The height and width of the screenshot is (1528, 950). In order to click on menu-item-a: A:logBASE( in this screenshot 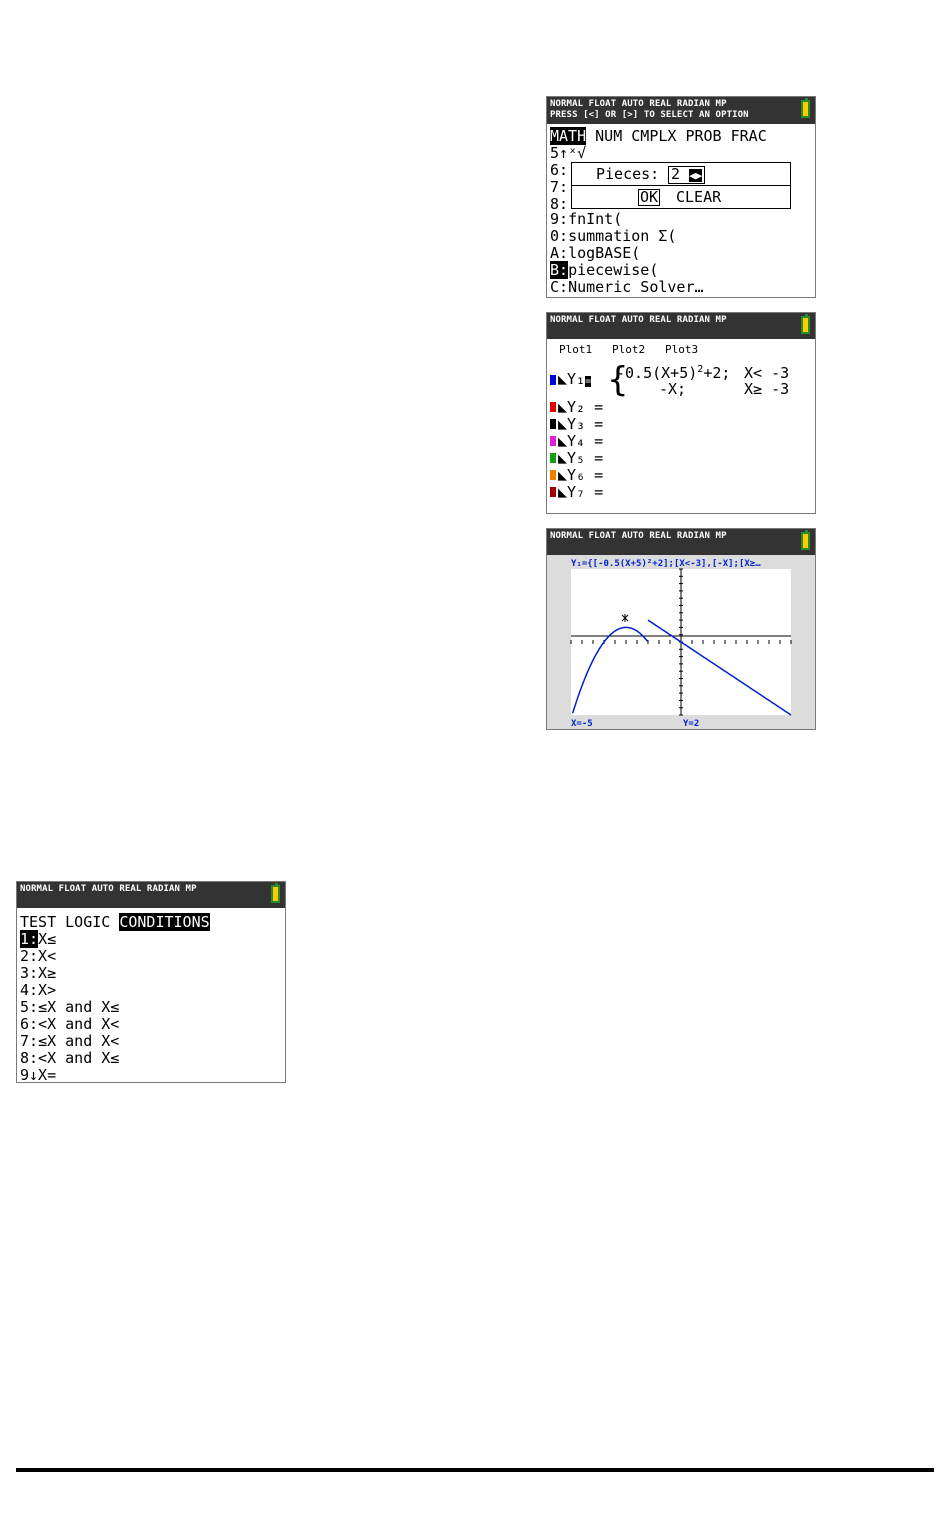, I will do `click(595, 253)`.